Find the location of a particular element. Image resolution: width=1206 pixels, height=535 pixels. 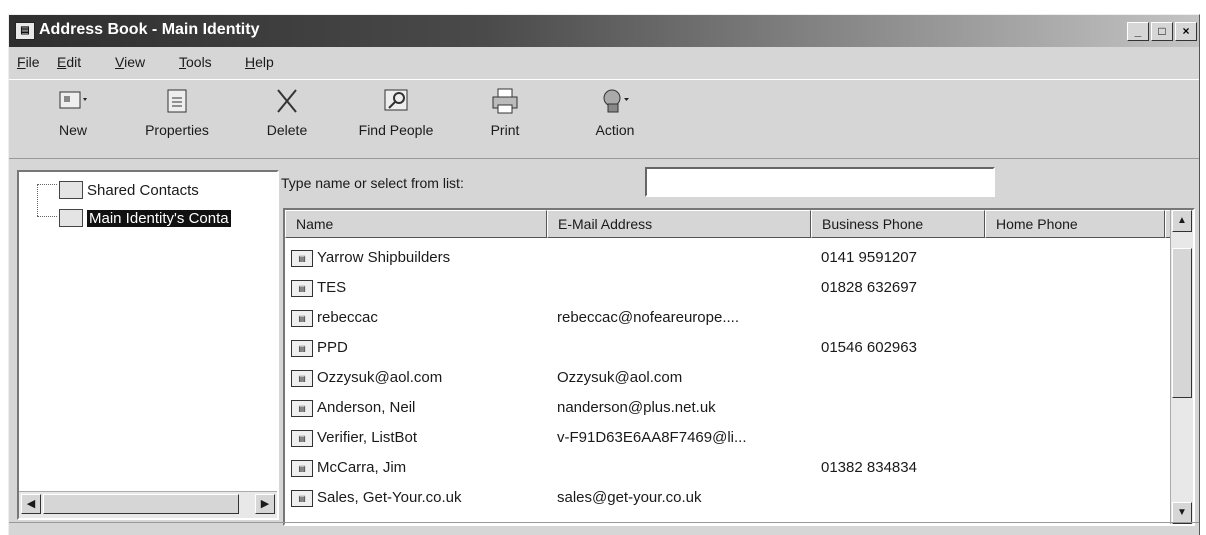

search-input is located at coordinates (820, 182).